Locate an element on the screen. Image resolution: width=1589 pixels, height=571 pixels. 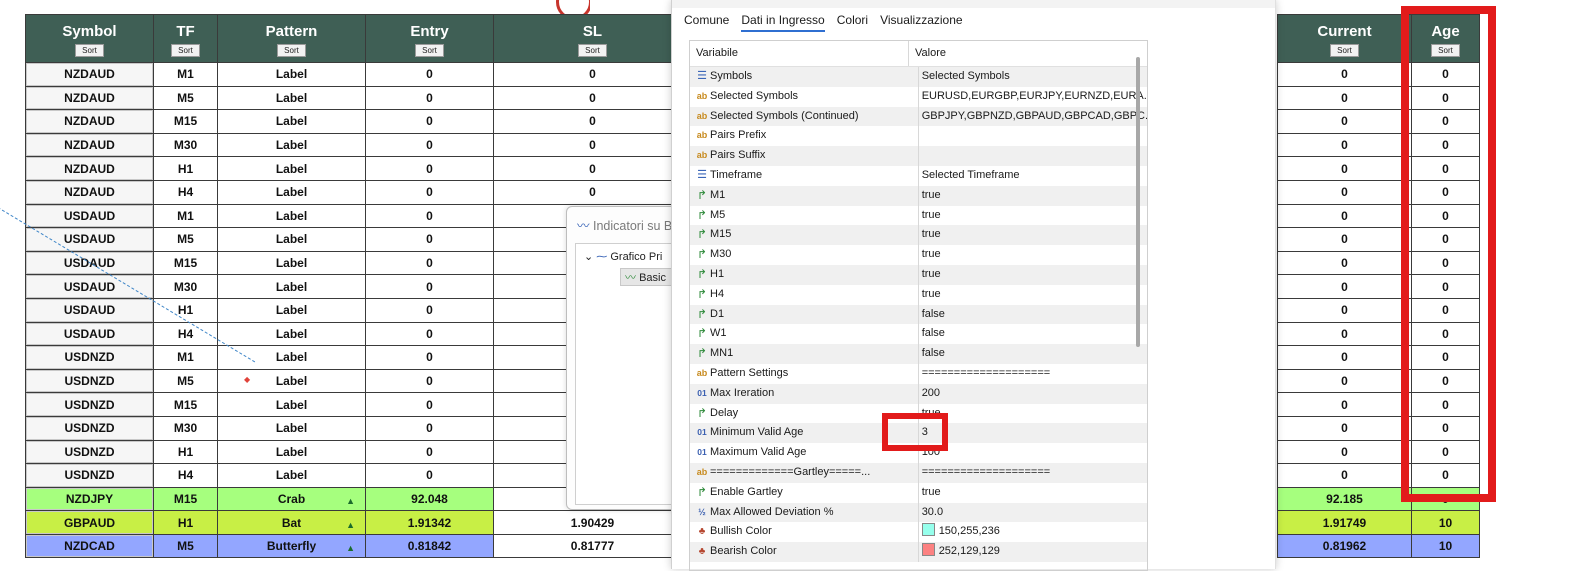
property-name: M1 is located at coordinates (718, 194).